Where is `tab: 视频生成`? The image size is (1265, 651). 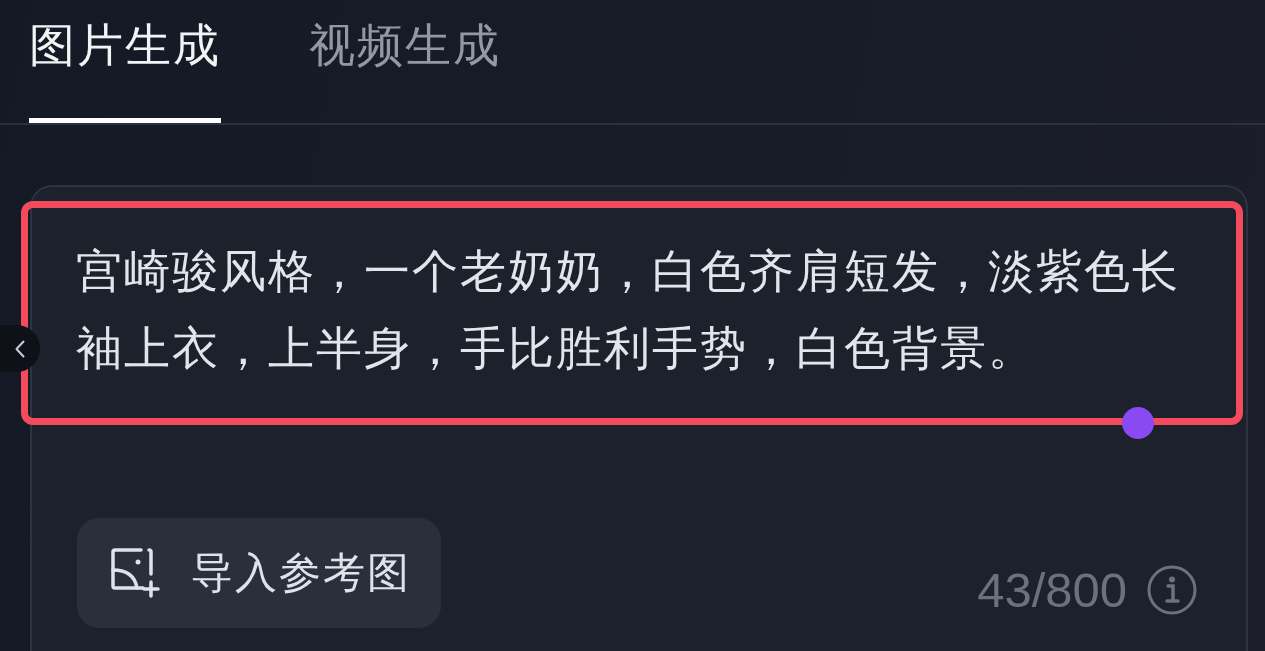 tab: 视频生成 is located at coordinates (405, 61).